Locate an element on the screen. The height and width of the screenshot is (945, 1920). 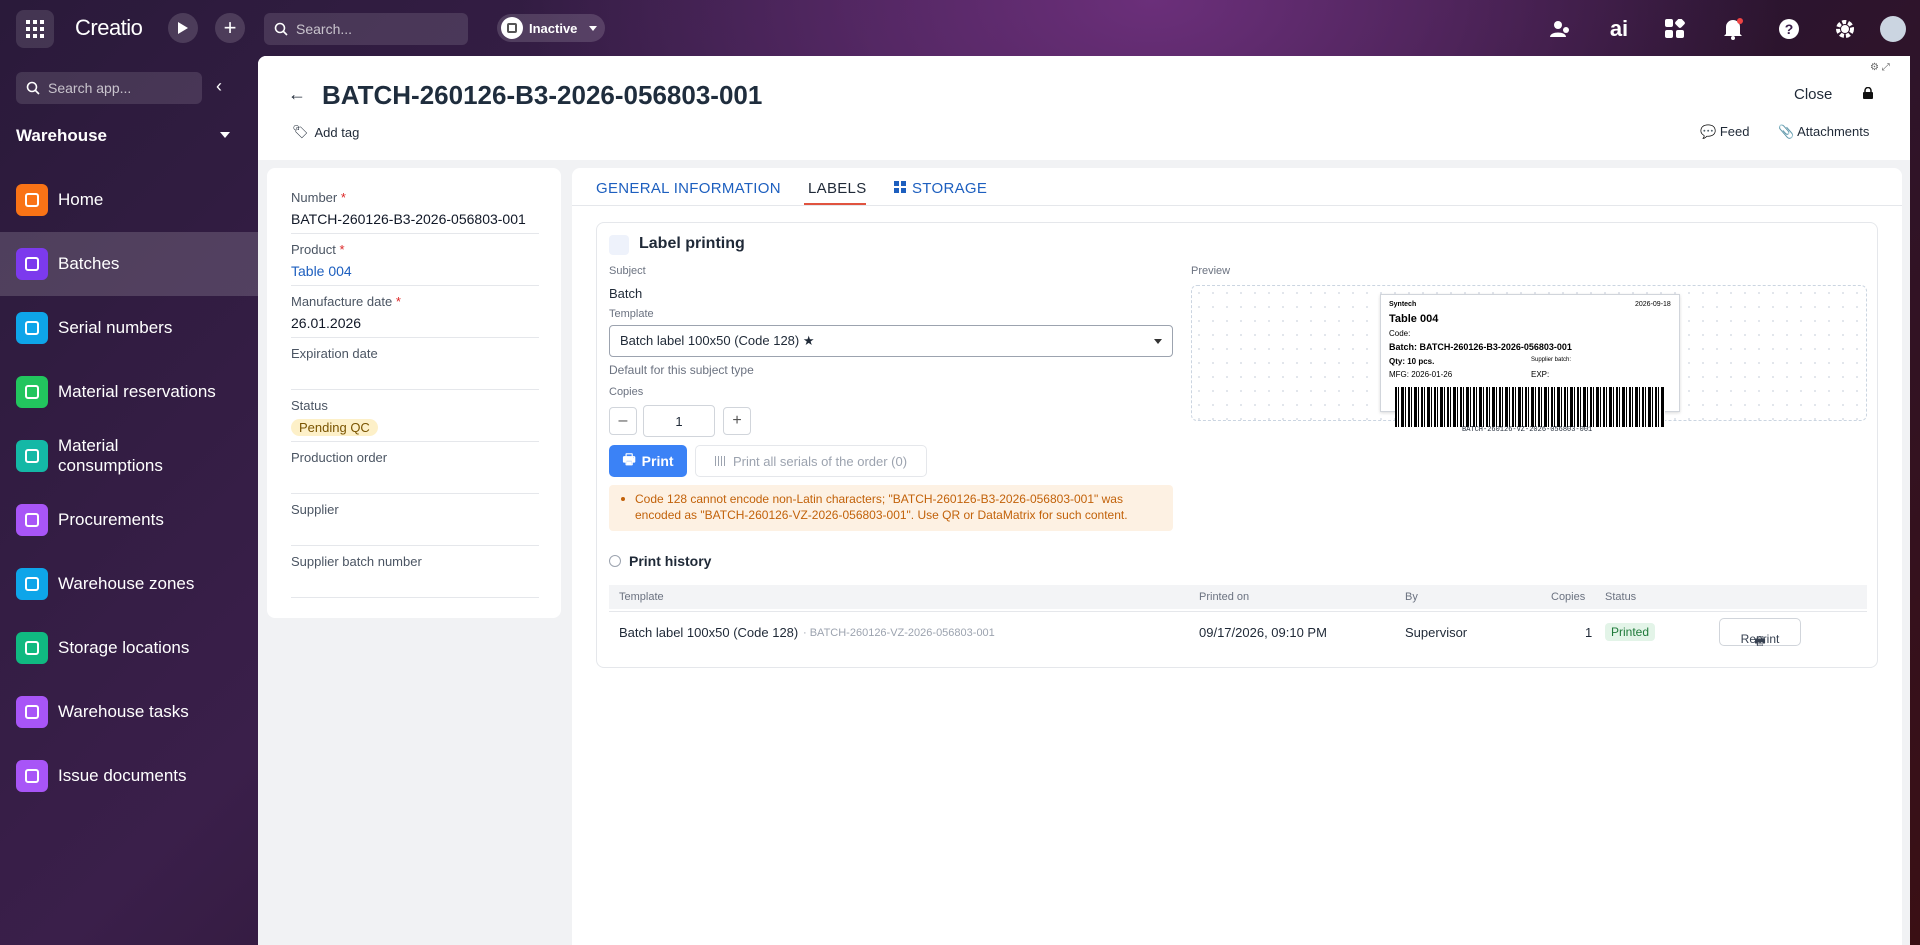
gear-icon is located at coordinates (1845, 29).